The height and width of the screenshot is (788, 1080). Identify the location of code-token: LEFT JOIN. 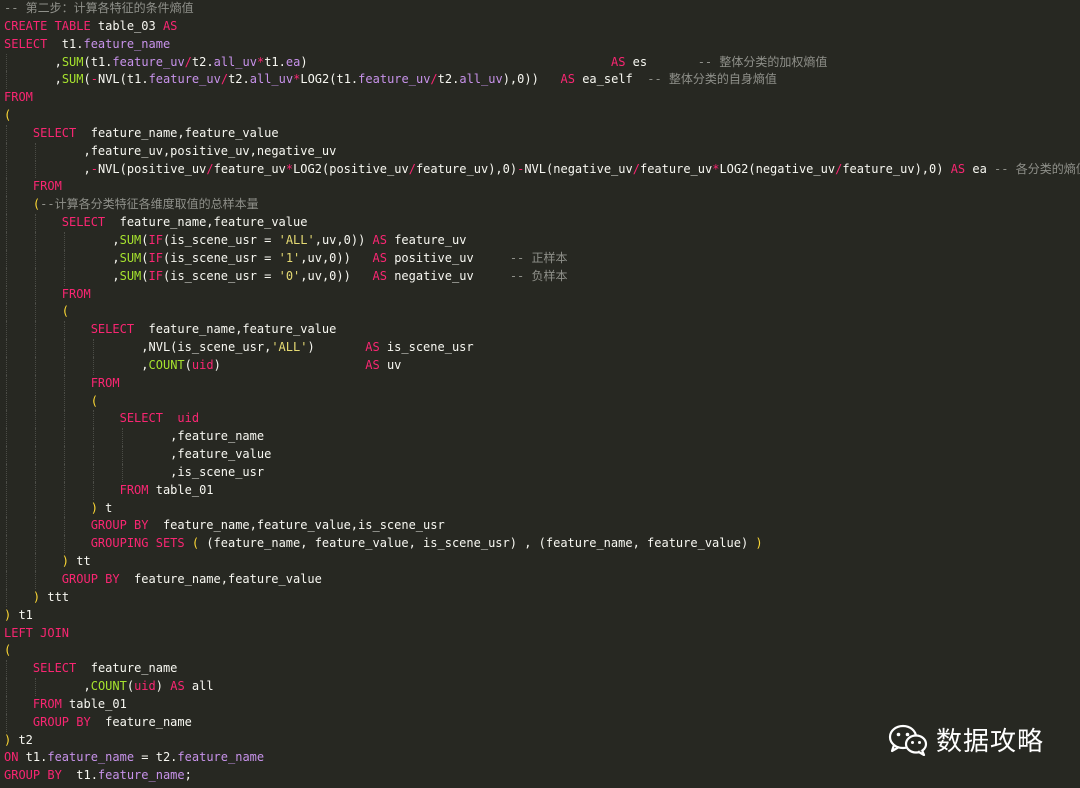
(37, 632).